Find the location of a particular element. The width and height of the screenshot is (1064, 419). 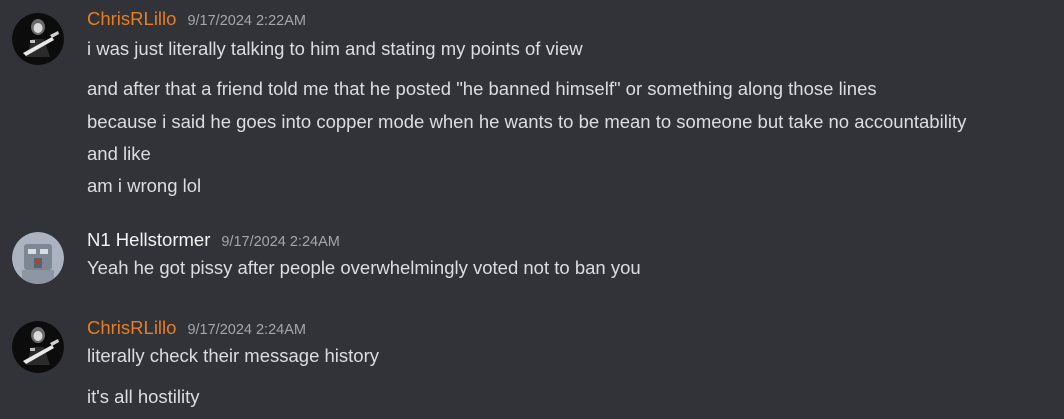

message-text: it's all hostility is located at coordinates (143, 396).